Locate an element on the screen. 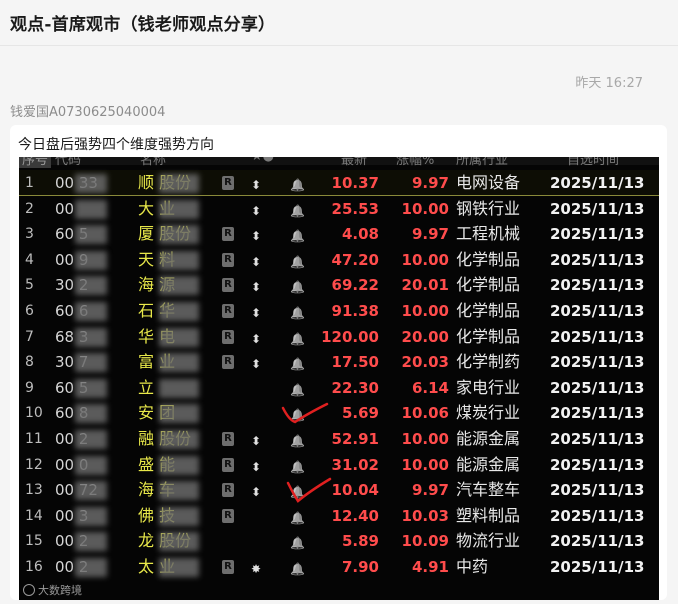 This screenshot has width=678, height=604. industry: 能源金属 is located at coordinates (488, 438).